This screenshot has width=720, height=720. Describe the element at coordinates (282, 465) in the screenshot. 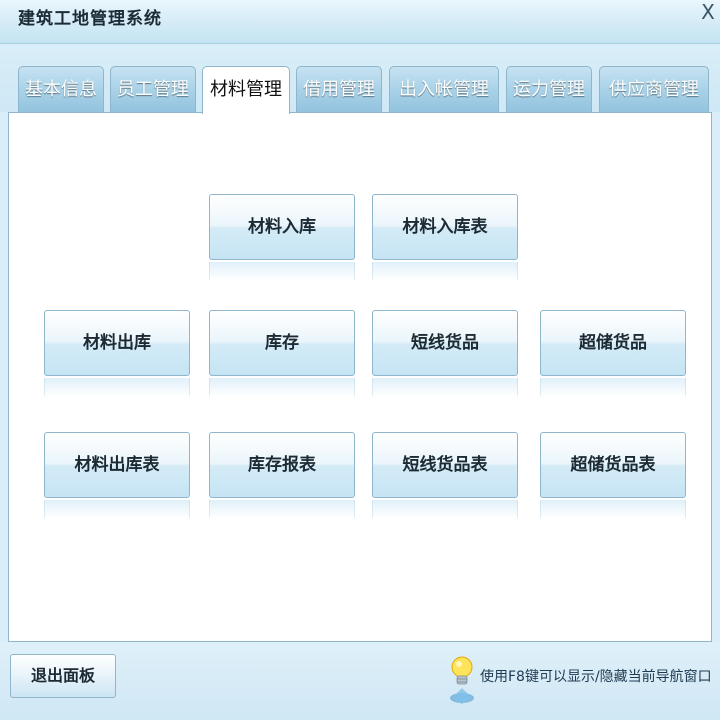

I see `inventory-report-button: 库存报表` at that location.